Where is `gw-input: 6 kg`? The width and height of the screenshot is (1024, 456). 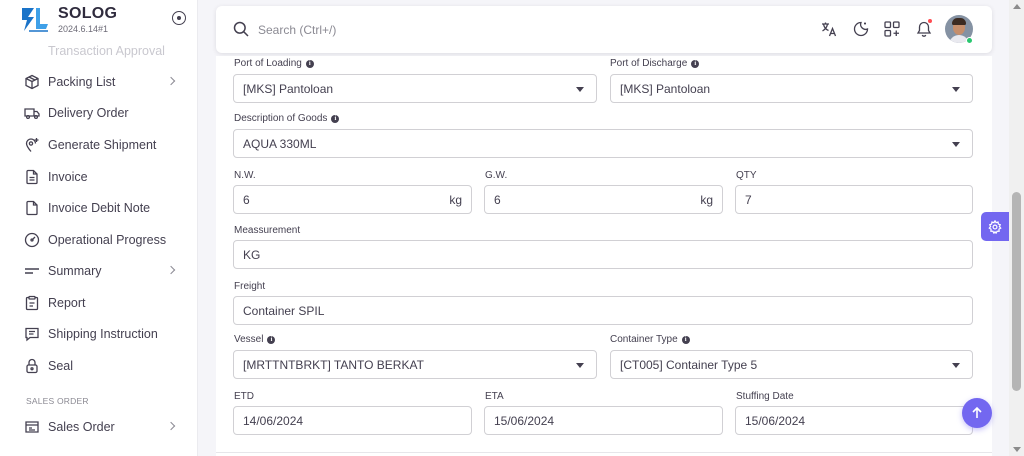 gw-input: 6 kg is located at coordinates (603, 199).